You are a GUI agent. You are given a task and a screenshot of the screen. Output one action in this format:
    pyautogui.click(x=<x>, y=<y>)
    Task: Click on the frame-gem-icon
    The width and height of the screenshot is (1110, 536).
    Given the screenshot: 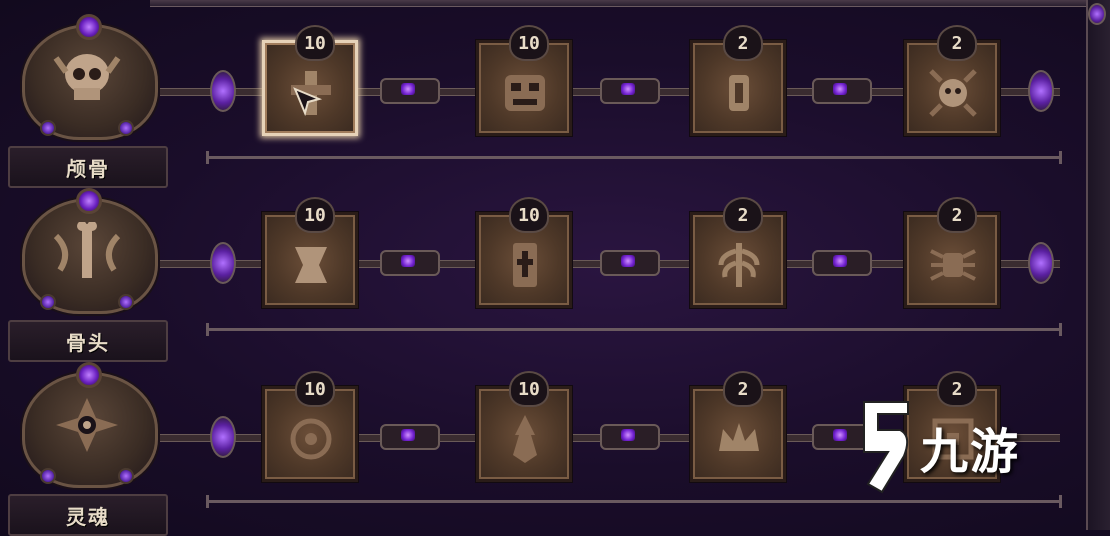 What is the action you would take?
    pyautogui.click(x=1097, y=14)
    